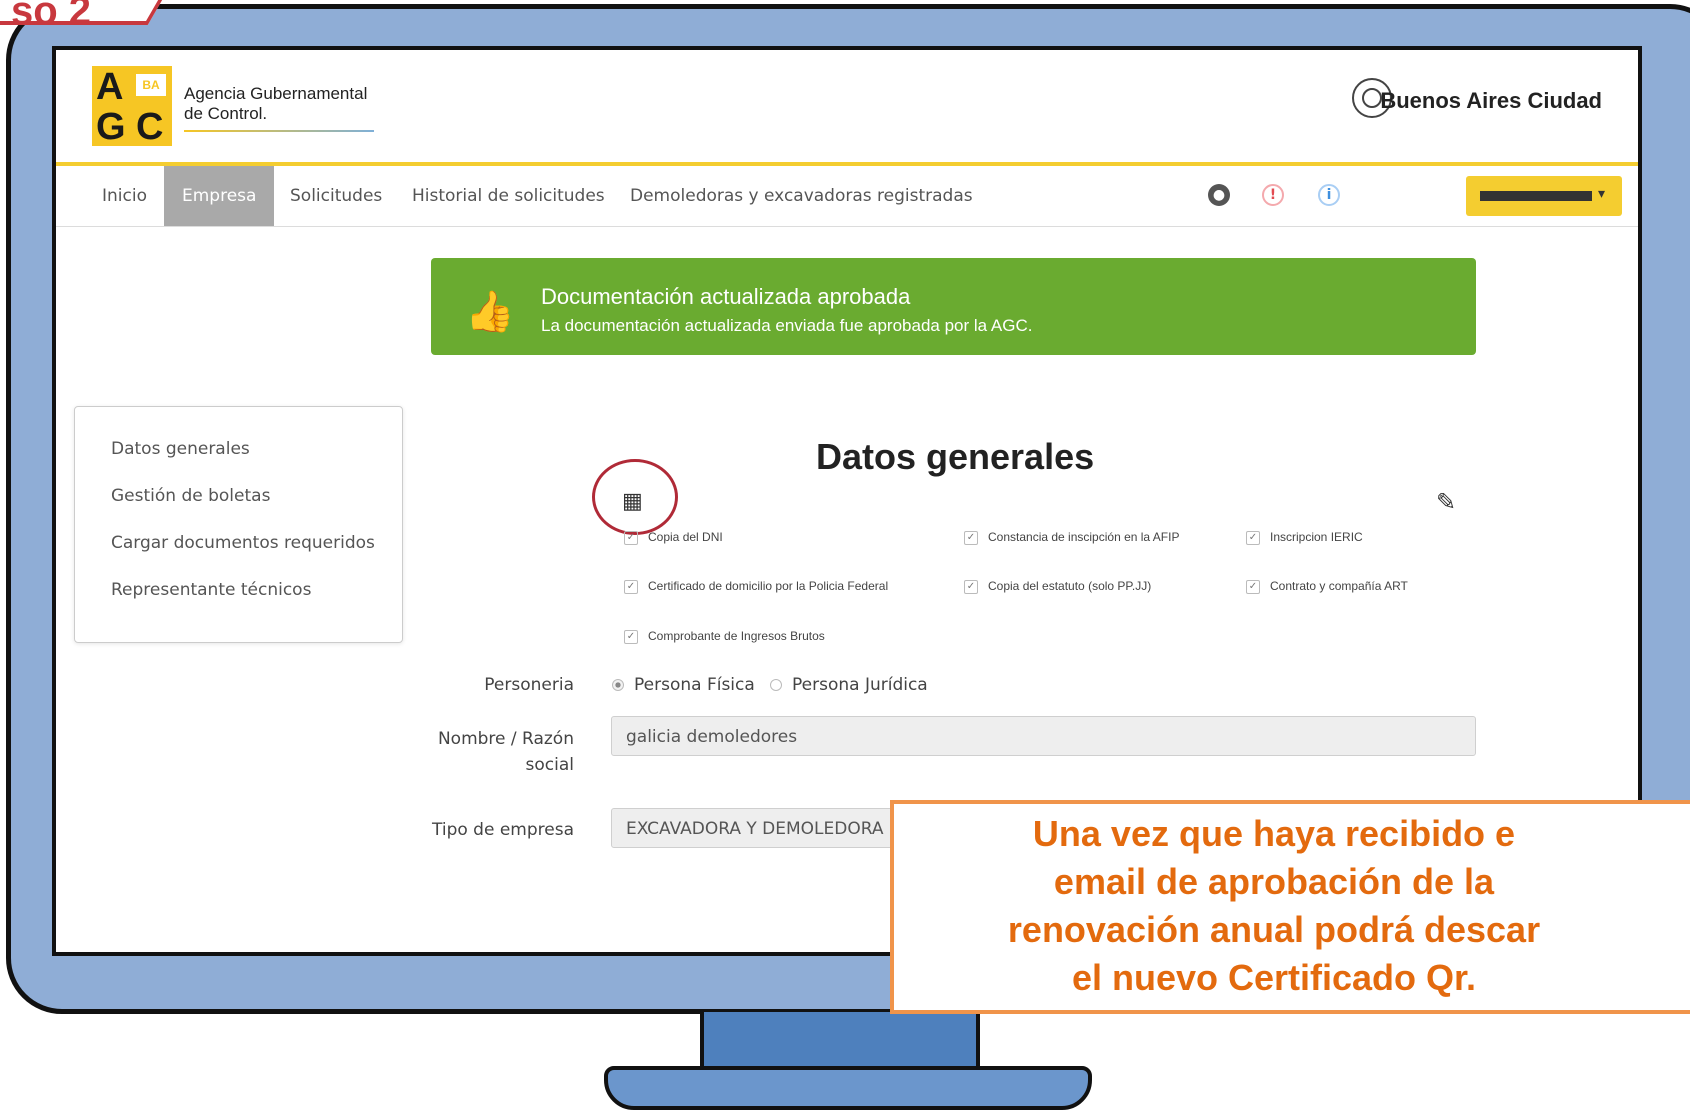 The height and width of the screenshot is (1117, 1690). Describe the element at coordinates (243, 543) in the screenshot. I see `sidebar-item-cargar-documentos: Cargar documentos requeridos` at that location.